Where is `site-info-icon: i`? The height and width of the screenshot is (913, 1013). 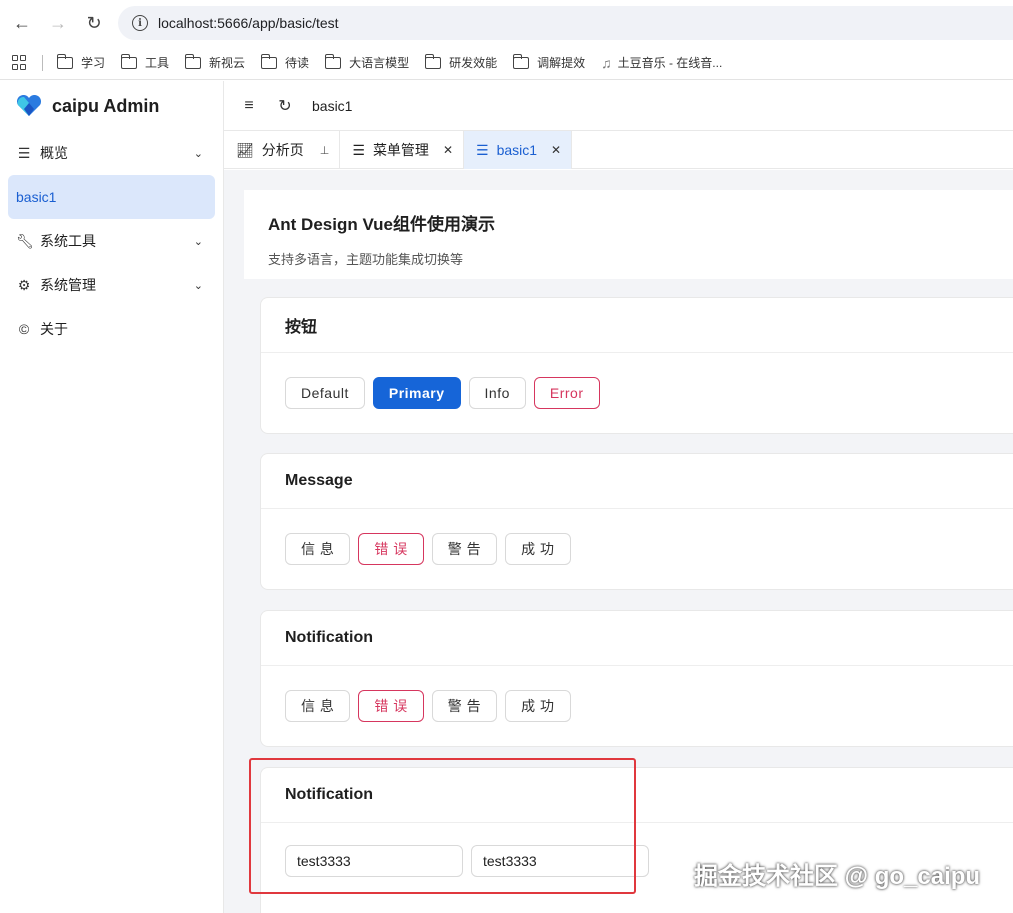
site-info-icon: i is located at coordinates (140, 23).